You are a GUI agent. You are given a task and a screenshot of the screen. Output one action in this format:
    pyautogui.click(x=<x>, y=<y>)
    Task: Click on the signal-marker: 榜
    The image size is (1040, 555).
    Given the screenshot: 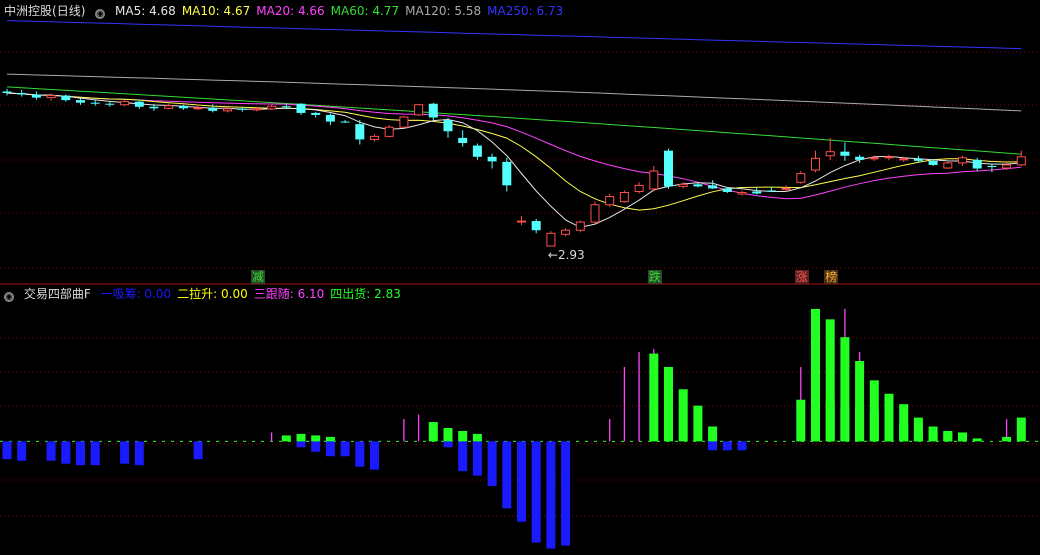 What is the action you would take?
    pyautogui.click(x=831, y=277)
    